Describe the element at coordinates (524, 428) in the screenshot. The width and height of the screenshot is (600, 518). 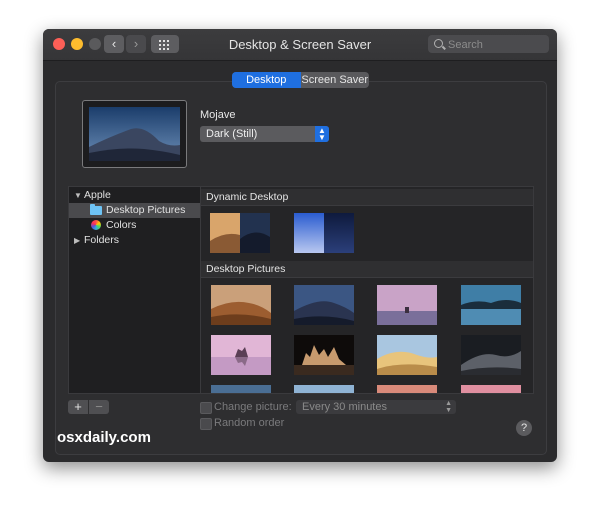
I see `help-button: ?` at that location.